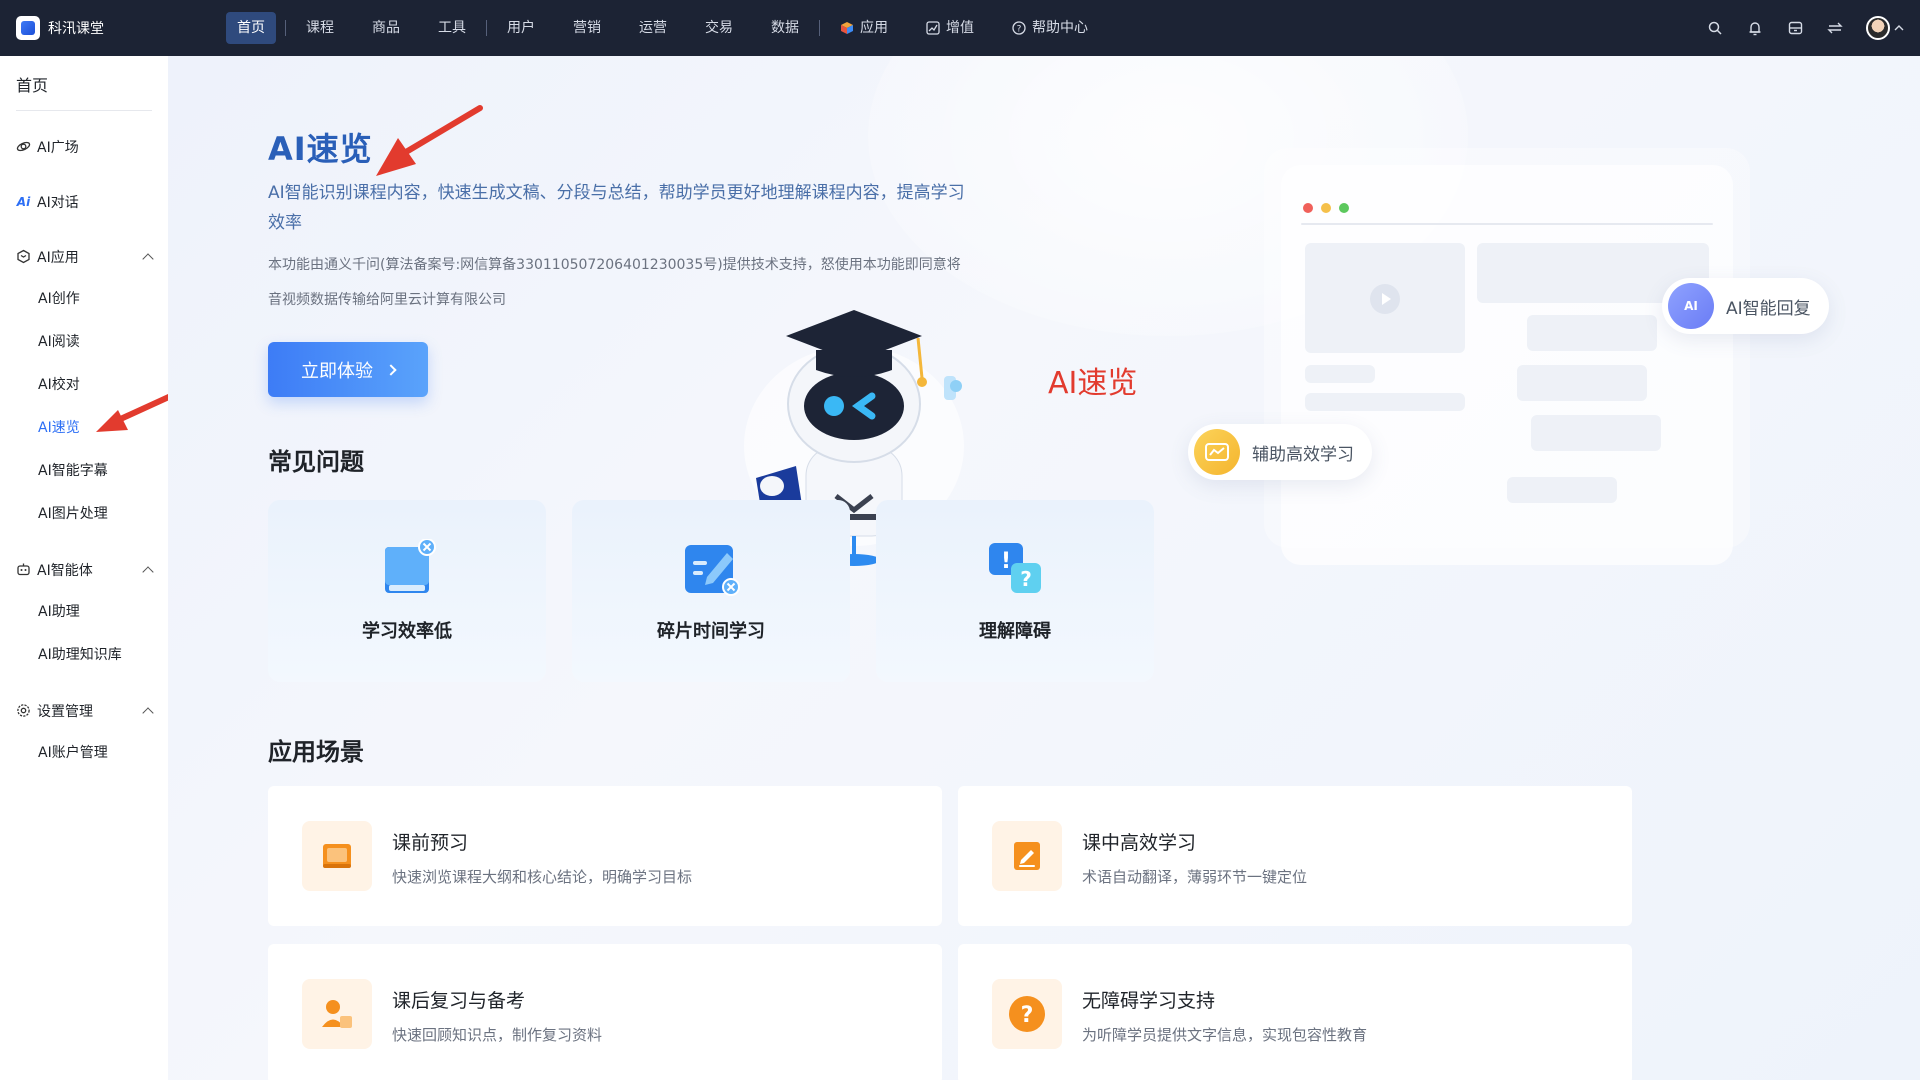 This screenshot has height=1080, width=1920. I want to click on faq-card-understanding: ! ? 理解障碍, so click(1015, 591).